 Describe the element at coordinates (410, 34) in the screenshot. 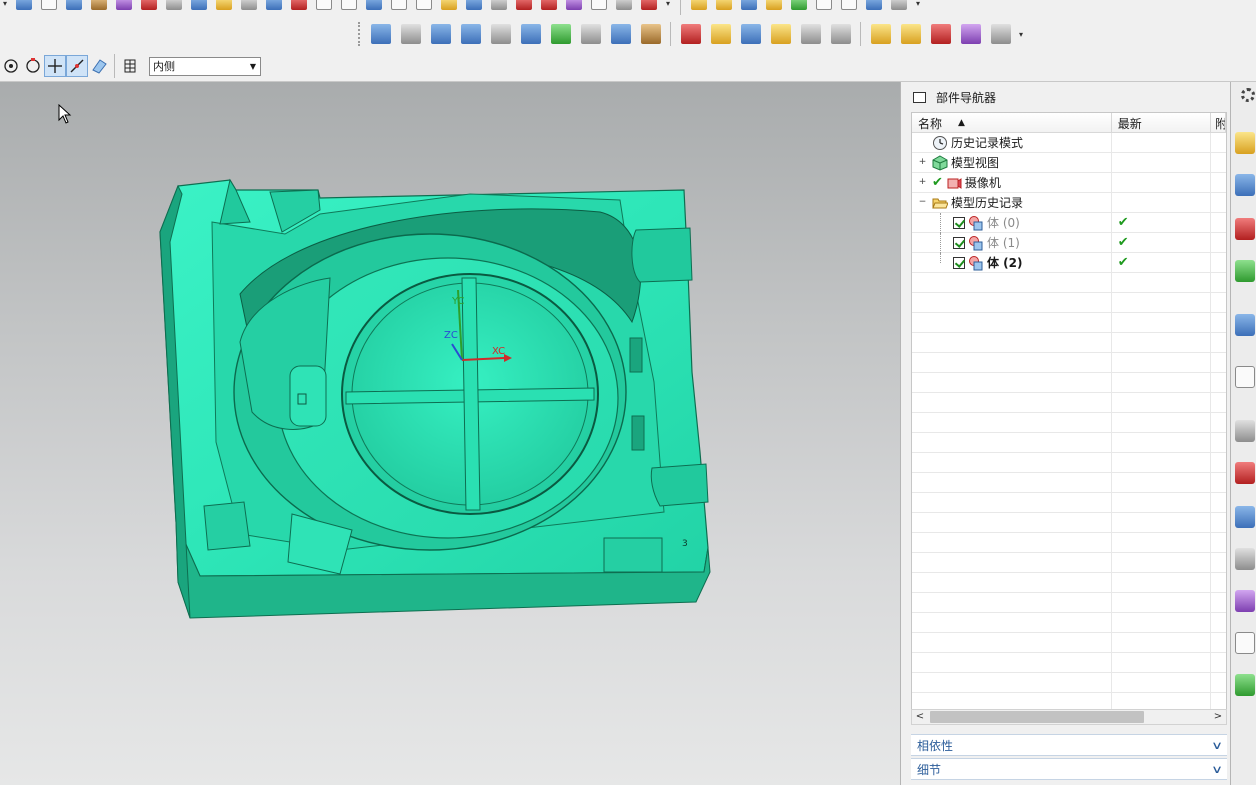

I see `toolbar-button-mold-csys` at that location.